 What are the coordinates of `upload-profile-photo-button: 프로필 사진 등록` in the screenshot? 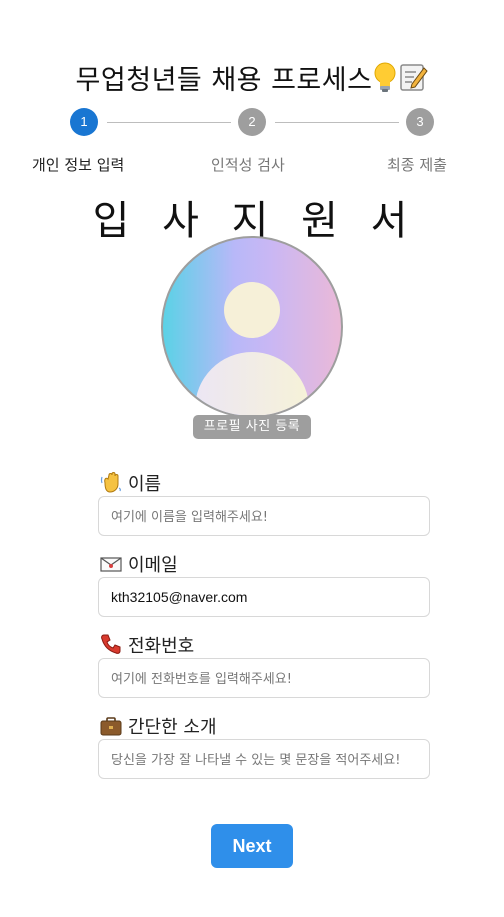 It's located at (252, 427).